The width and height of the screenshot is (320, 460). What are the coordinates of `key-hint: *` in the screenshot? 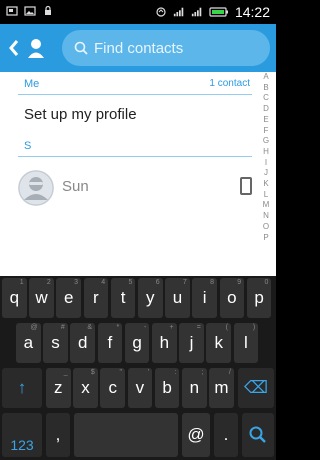 It's located at (118, 327).